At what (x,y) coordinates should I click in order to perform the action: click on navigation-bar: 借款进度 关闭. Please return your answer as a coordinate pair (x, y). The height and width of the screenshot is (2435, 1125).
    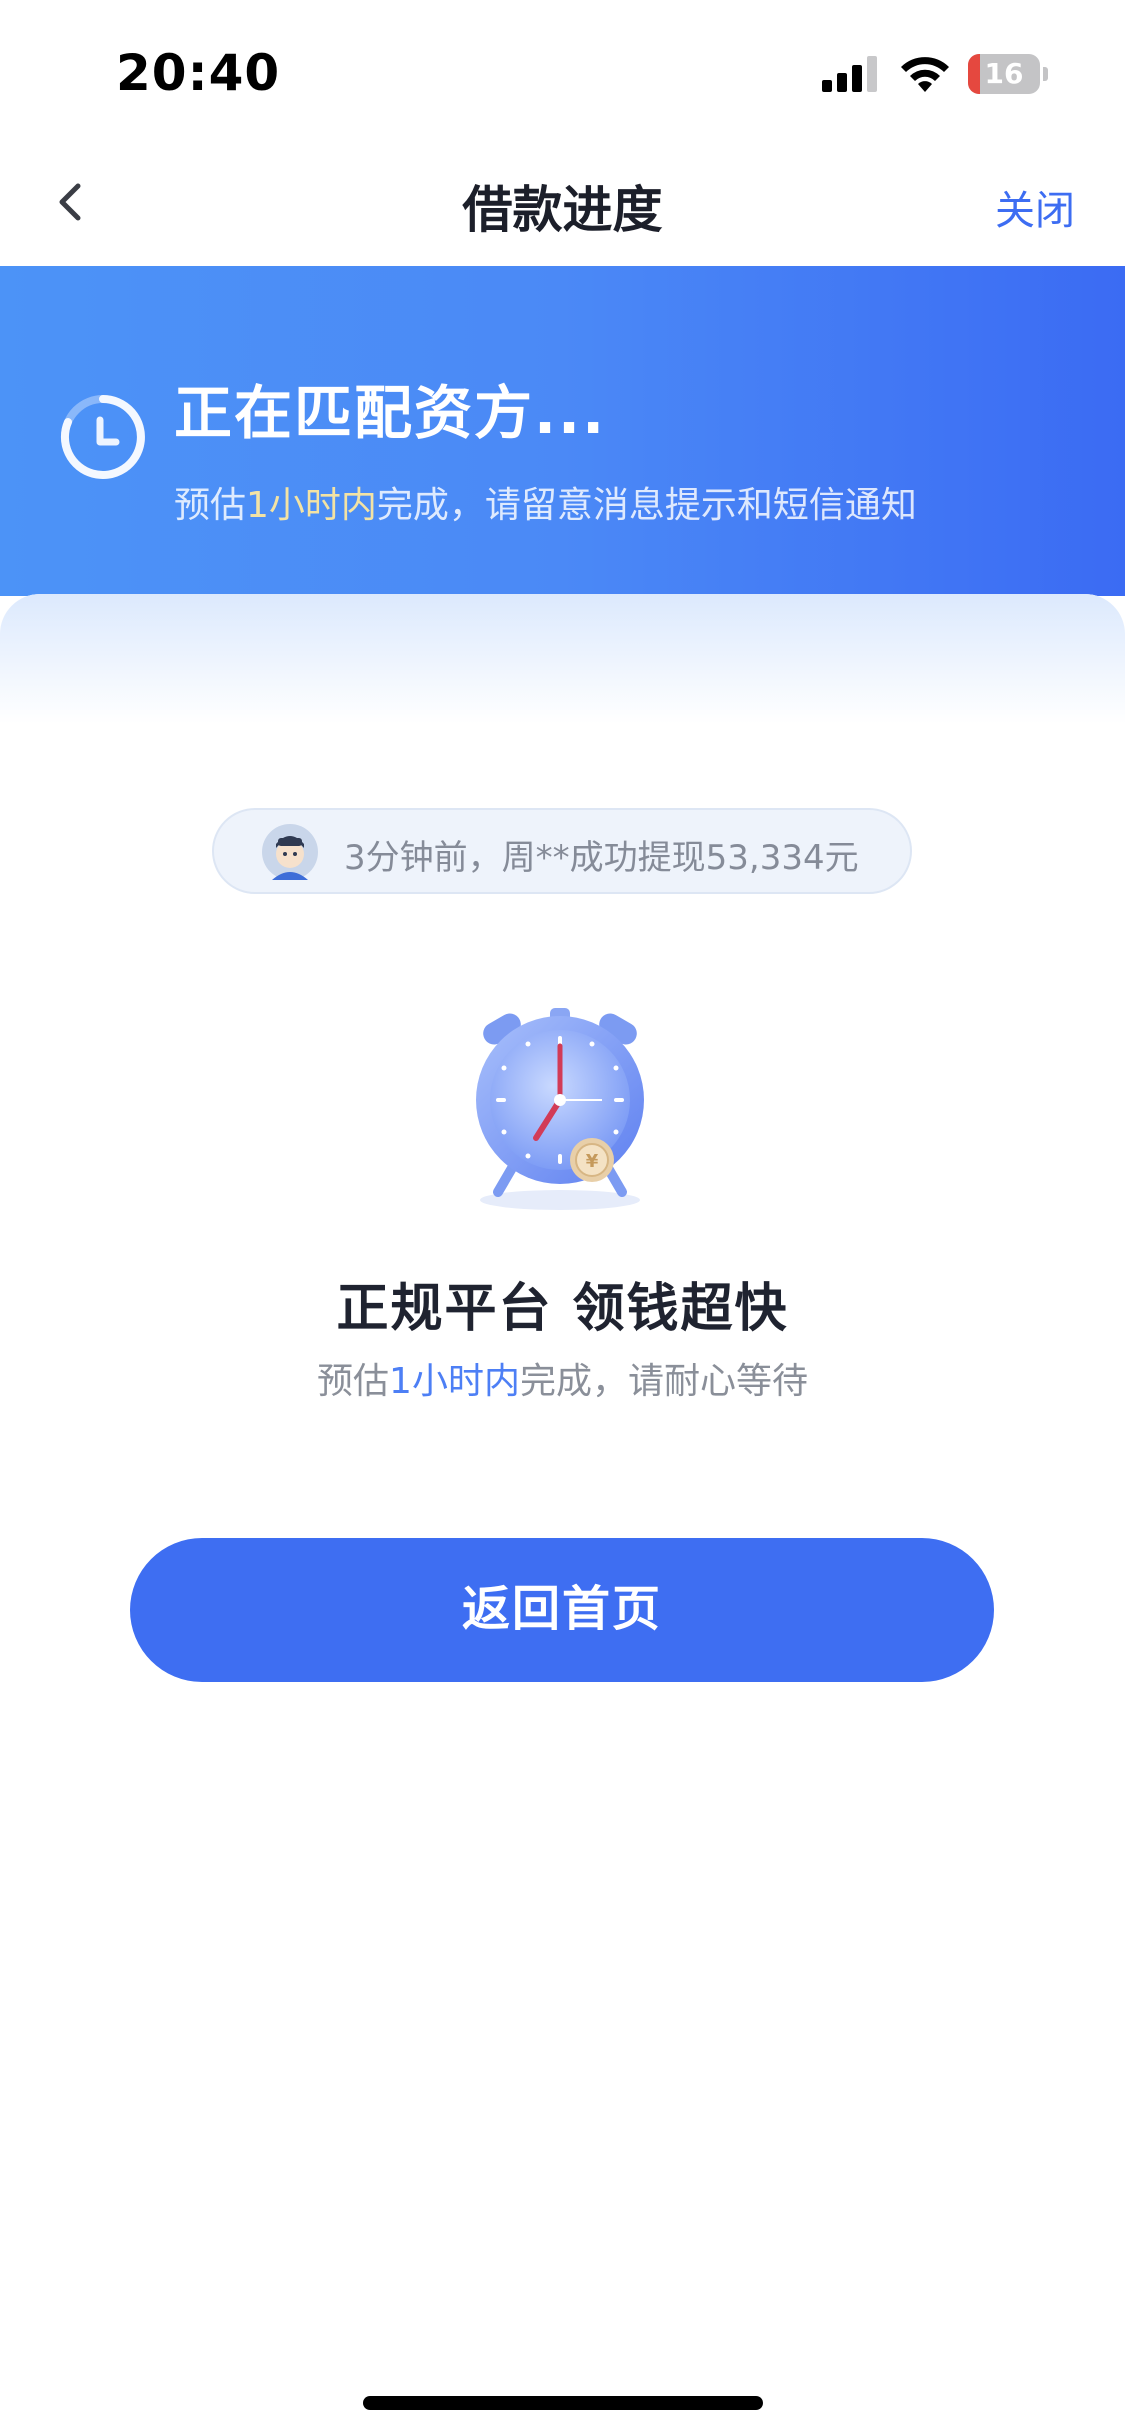
    Looking at the image, I should click on (562, 203).